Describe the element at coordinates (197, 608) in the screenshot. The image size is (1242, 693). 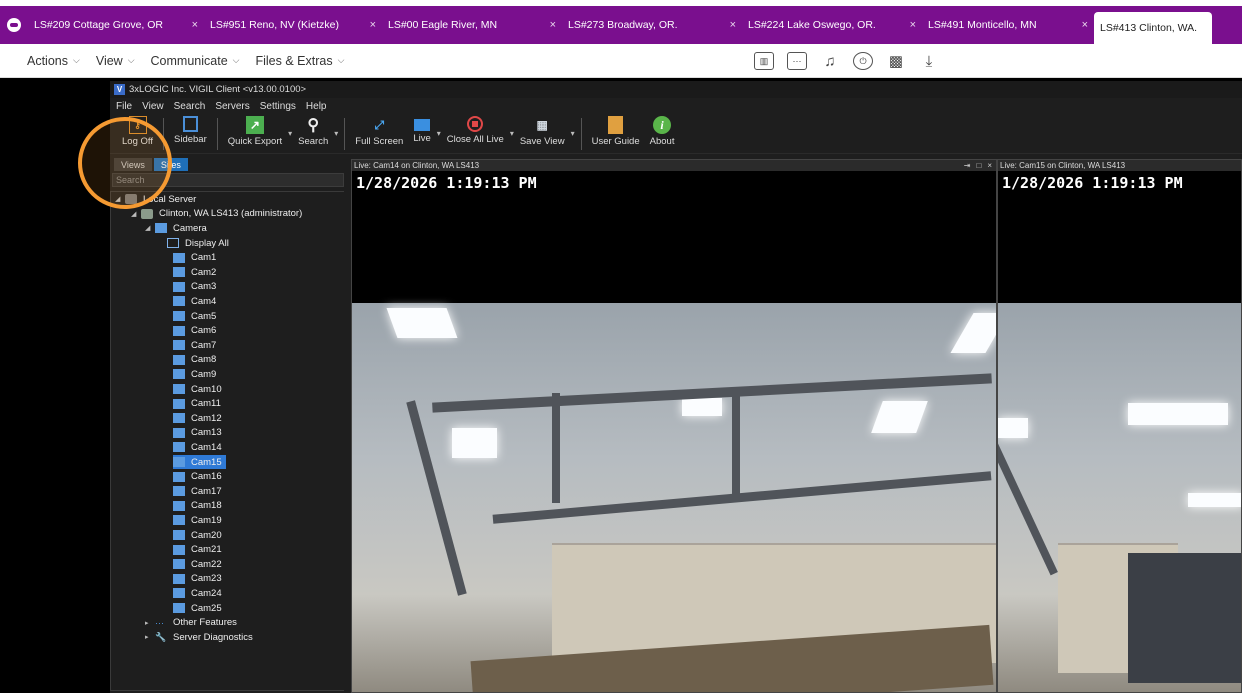
I see `tree-camera-item: Cam25` at that location.